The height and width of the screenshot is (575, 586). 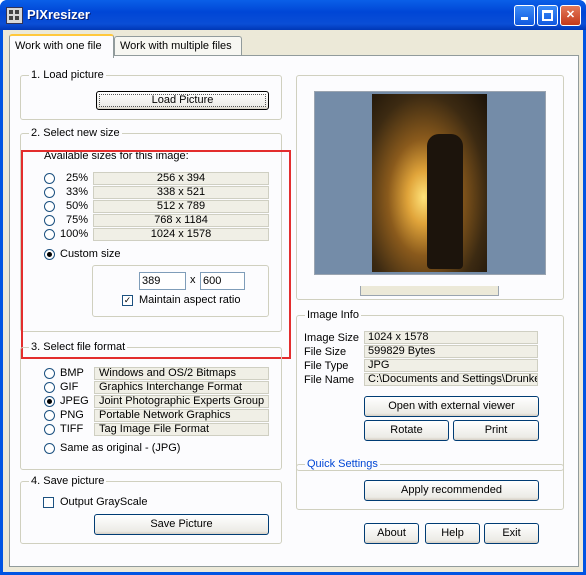 What do you see at coordinates (181, 387) in the screenshot?
I see `format-description: Graphics Interchange Format` at bounding box center [181, 387].